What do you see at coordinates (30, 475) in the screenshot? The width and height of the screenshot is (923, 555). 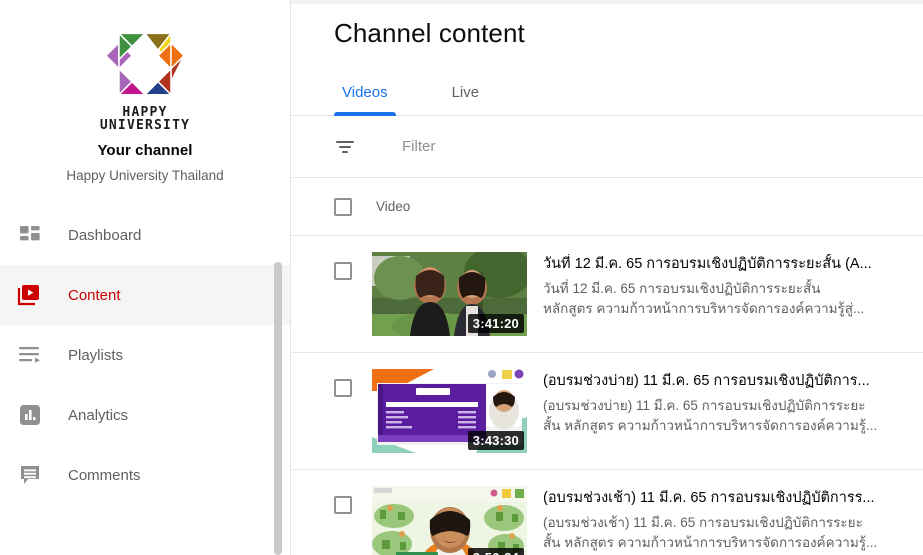 I see `comments-icon` at bounding box center [30, 475].